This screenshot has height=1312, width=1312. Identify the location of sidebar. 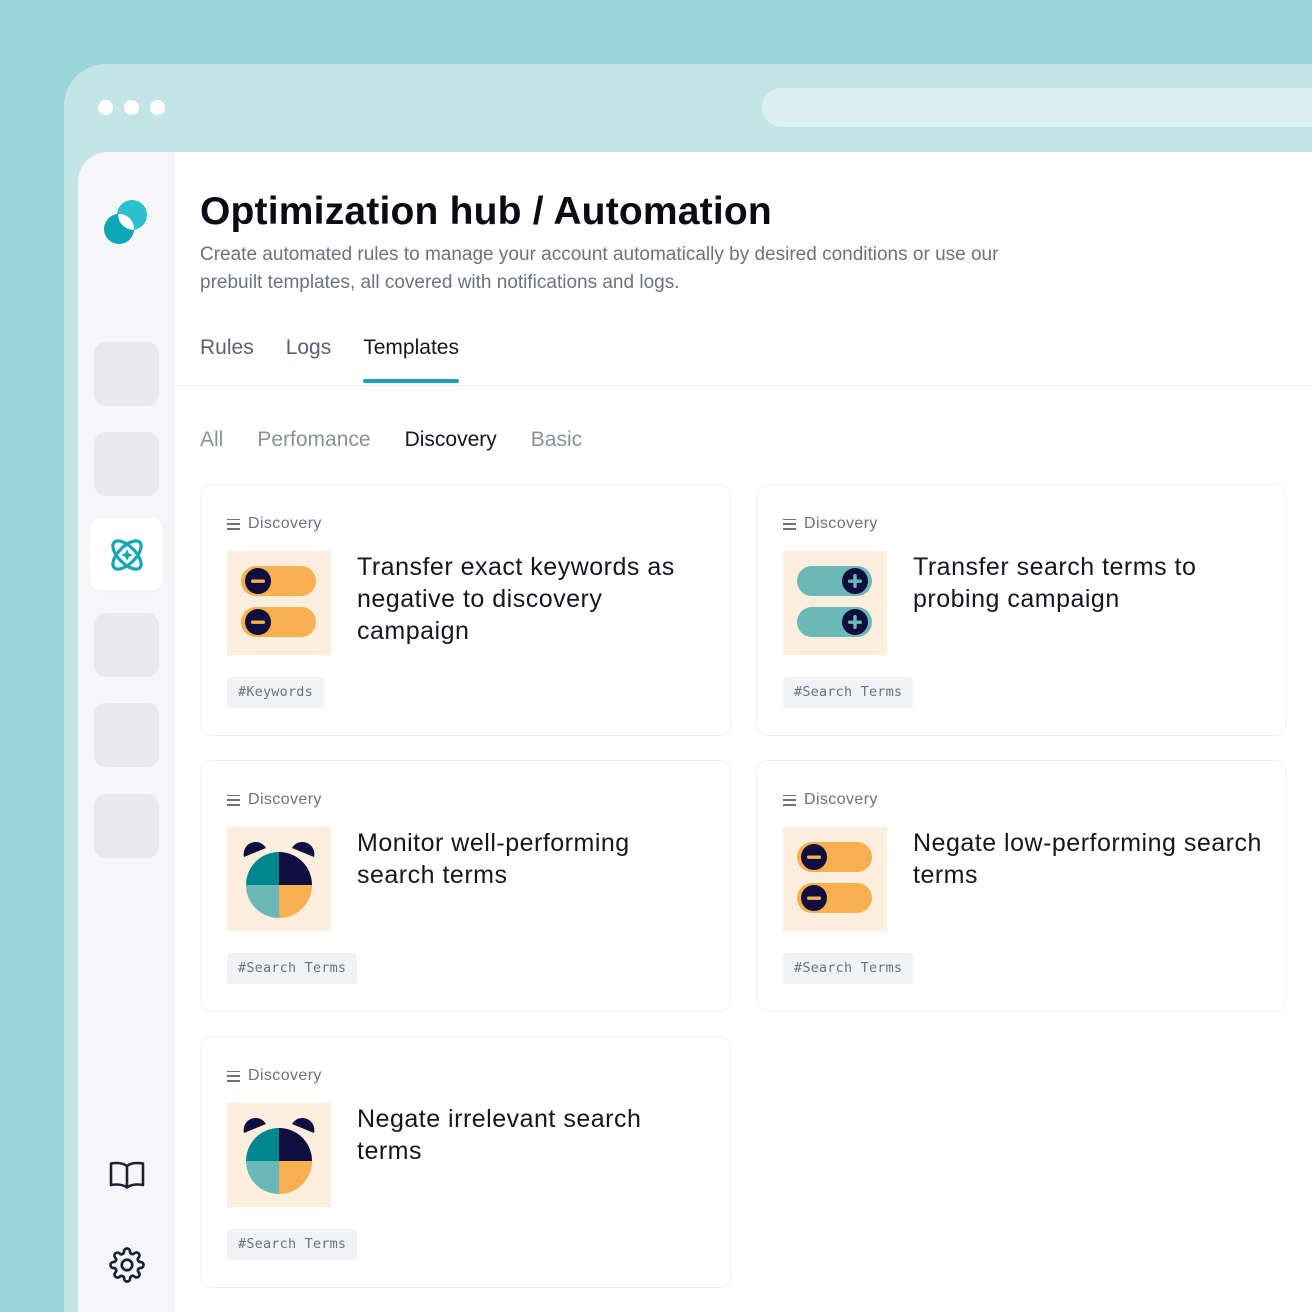
(126, 732).